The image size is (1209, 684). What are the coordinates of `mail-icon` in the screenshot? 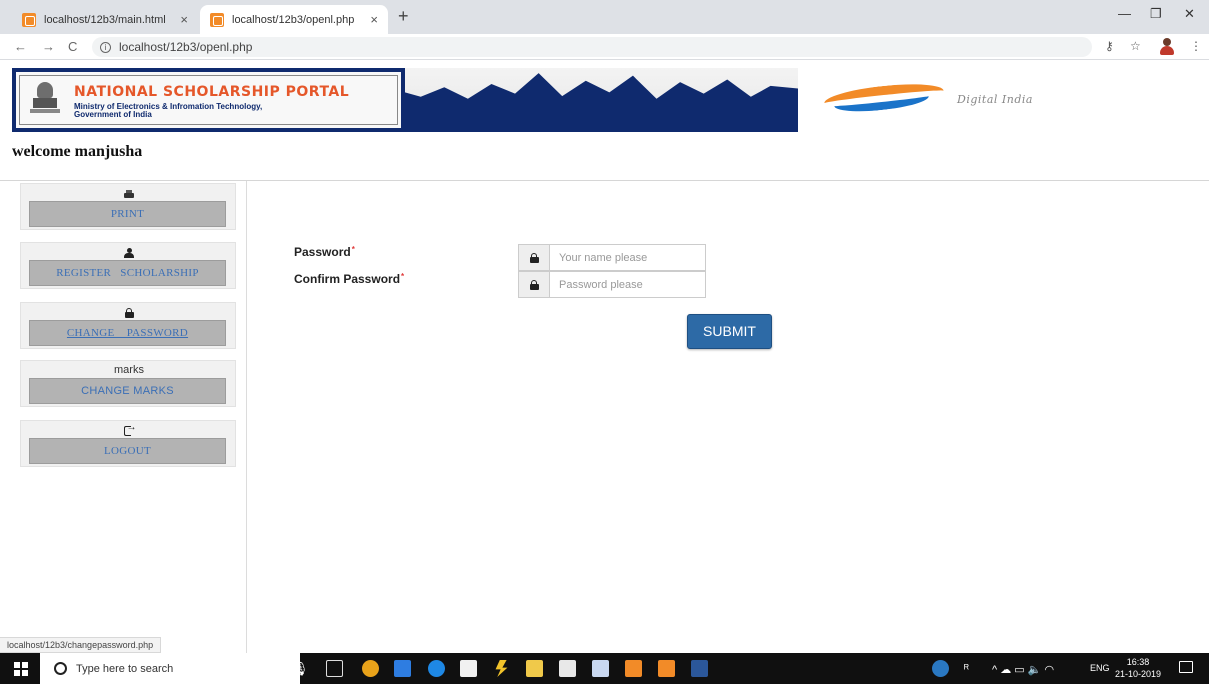 It's located at (567, 668).